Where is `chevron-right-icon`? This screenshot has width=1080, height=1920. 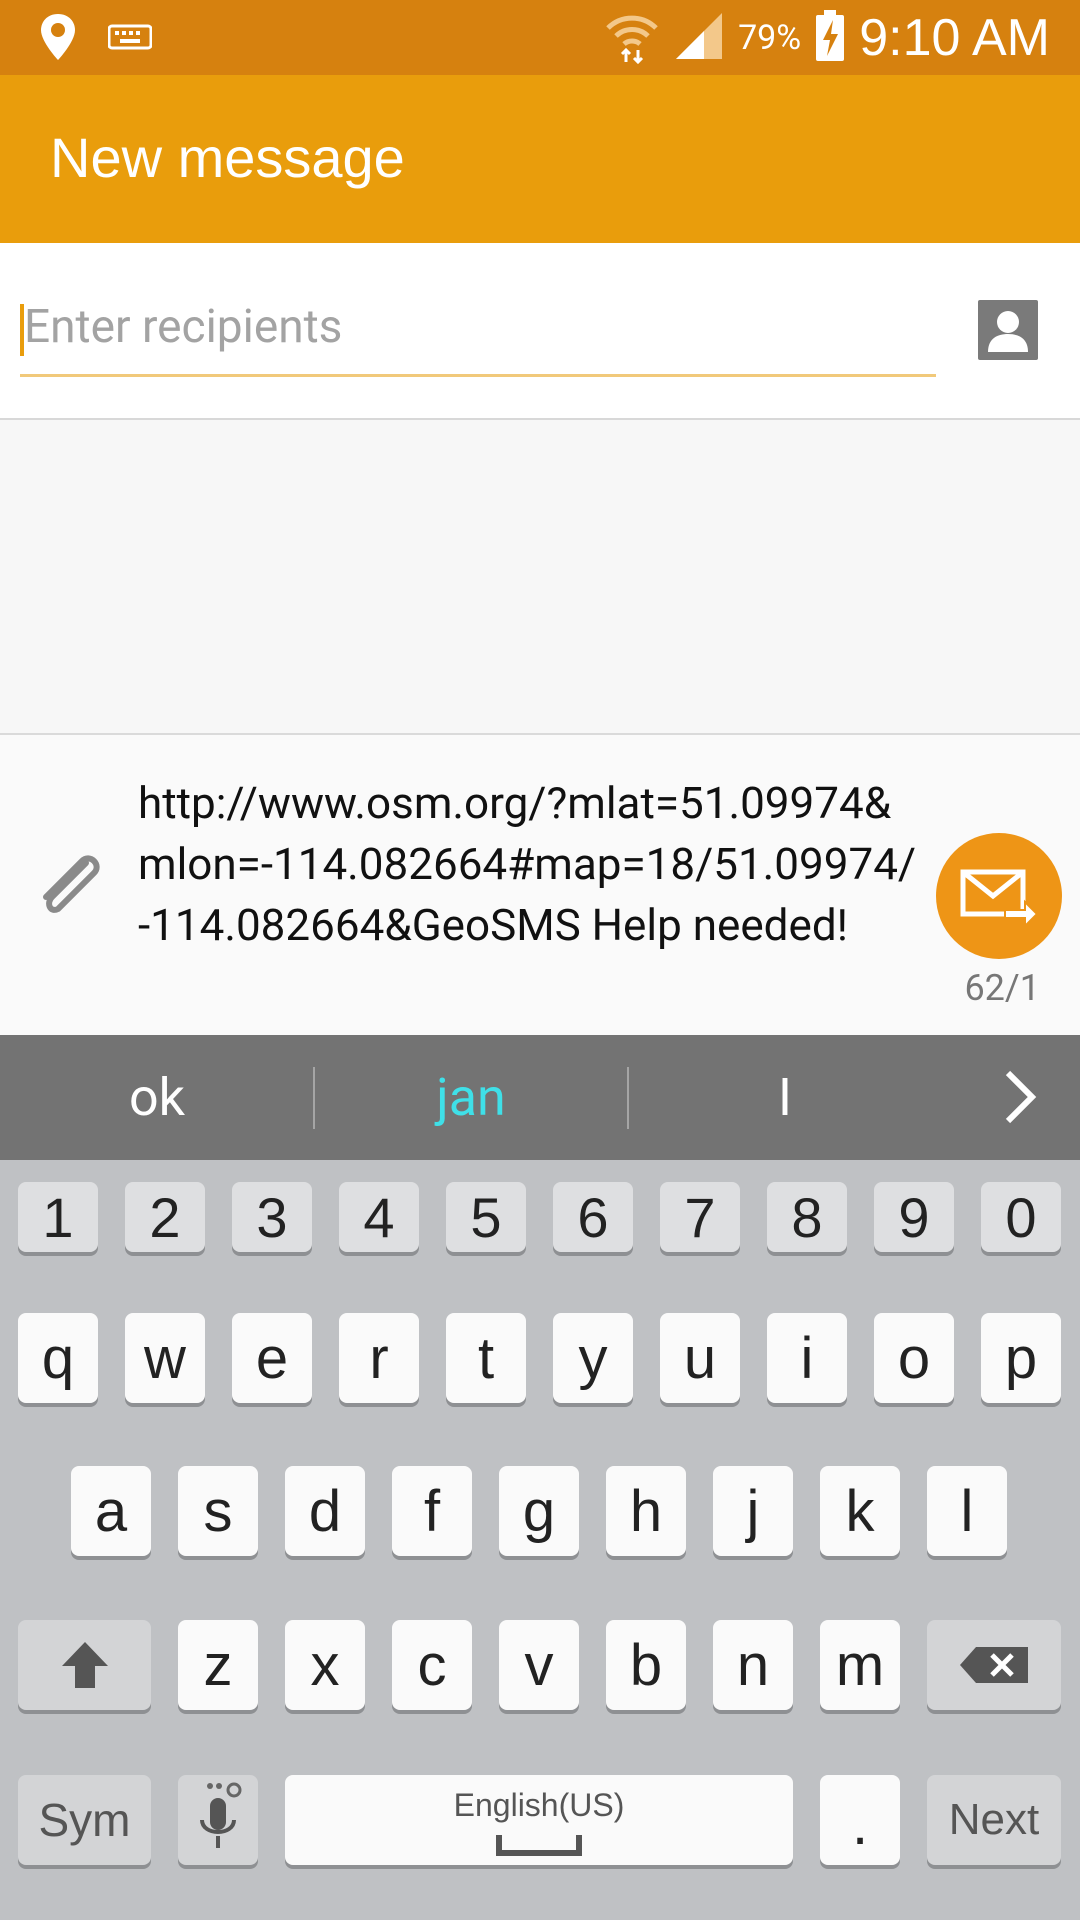
chevron-right-icon is located at coordinates (1021, 1097).